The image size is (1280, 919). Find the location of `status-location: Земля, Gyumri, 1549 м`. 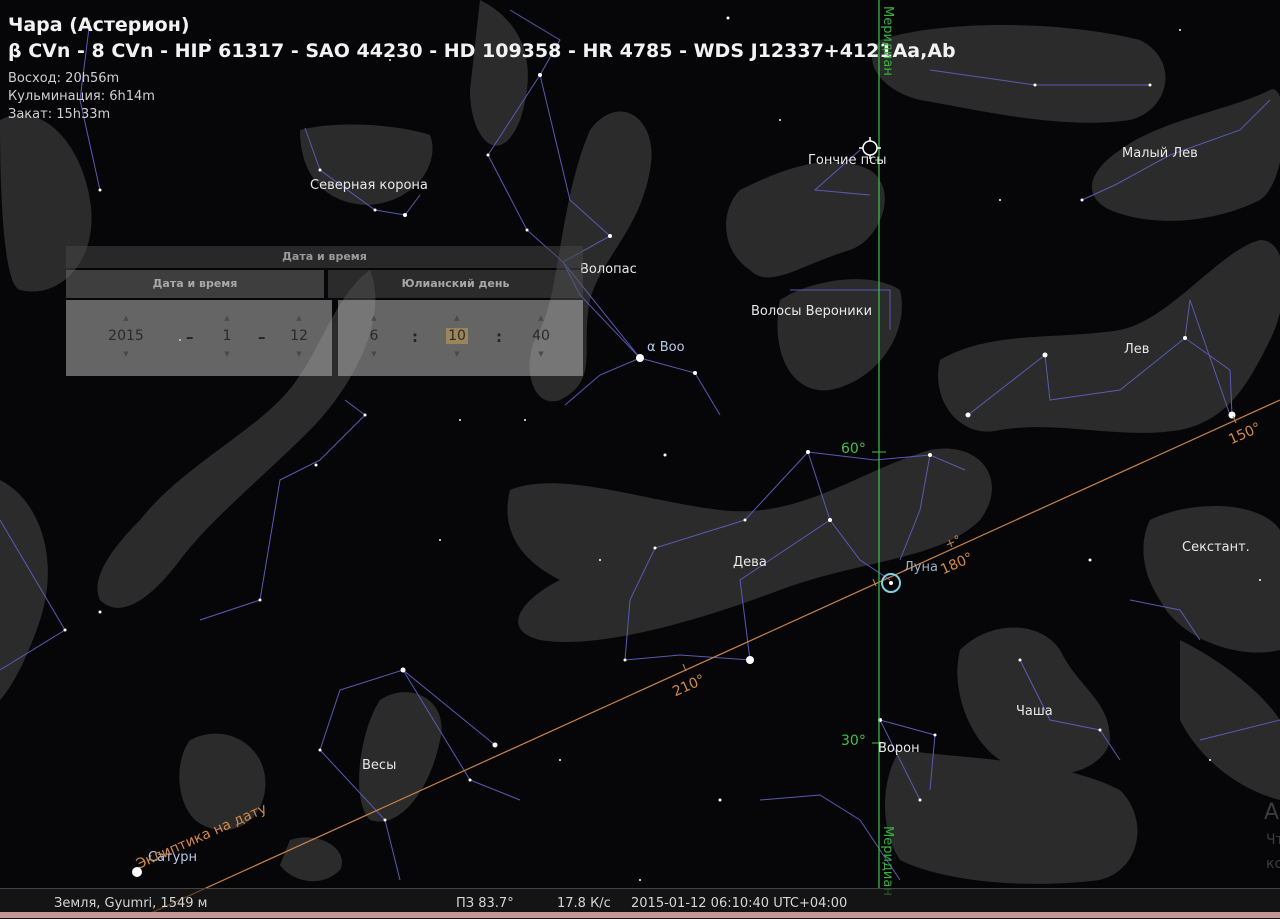

status-location: Земля, Gyumri, 1549 м is located at coordinates (130, 903).